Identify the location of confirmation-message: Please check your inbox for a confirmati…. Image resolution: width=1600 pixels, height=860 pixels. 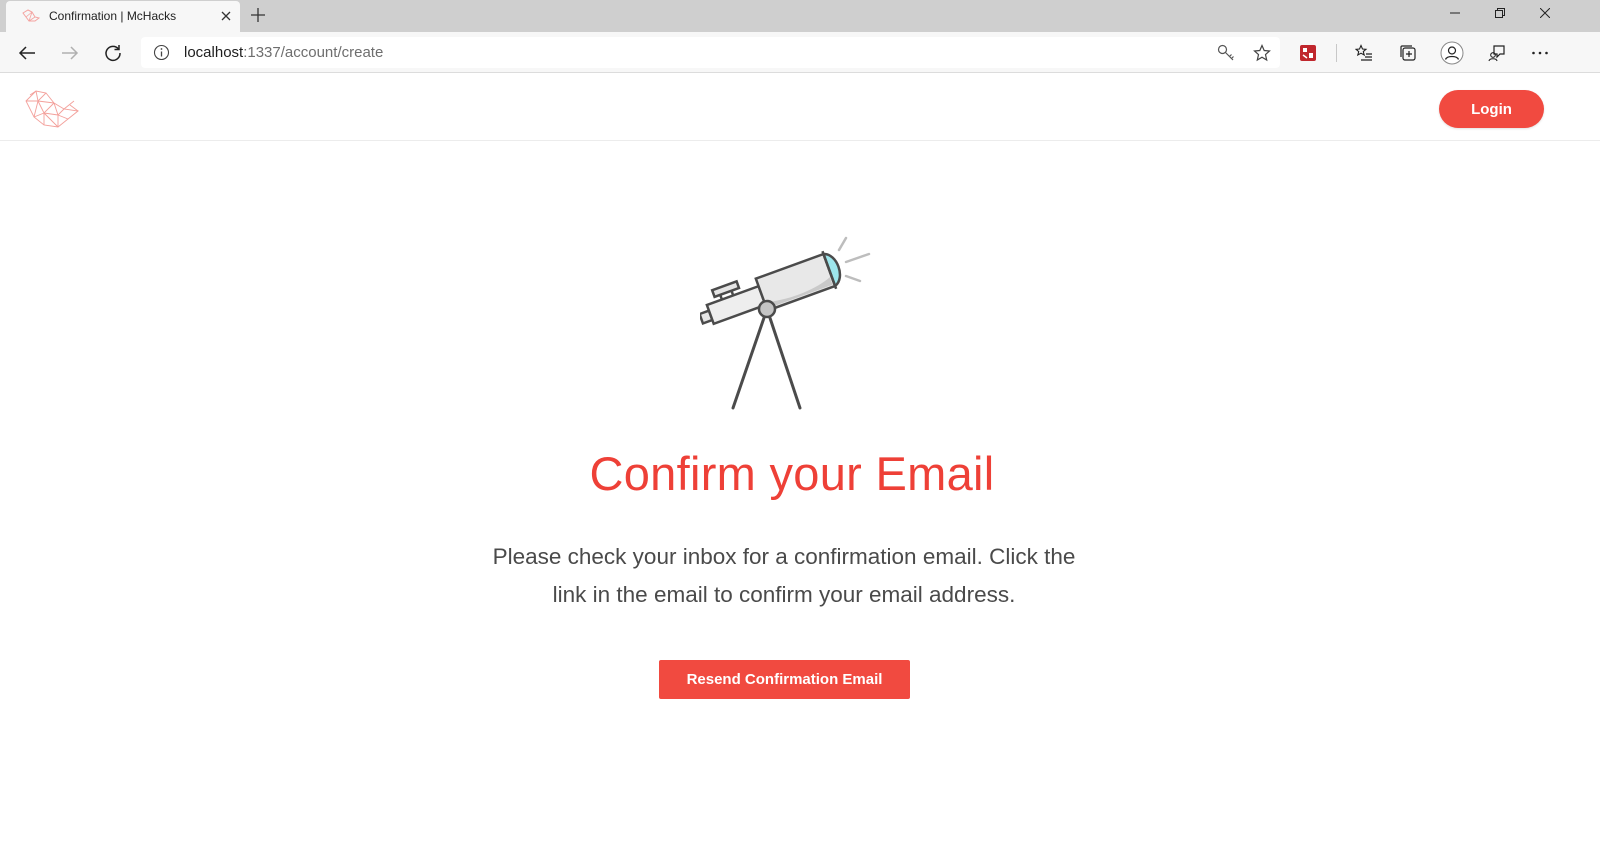
(784, 575).